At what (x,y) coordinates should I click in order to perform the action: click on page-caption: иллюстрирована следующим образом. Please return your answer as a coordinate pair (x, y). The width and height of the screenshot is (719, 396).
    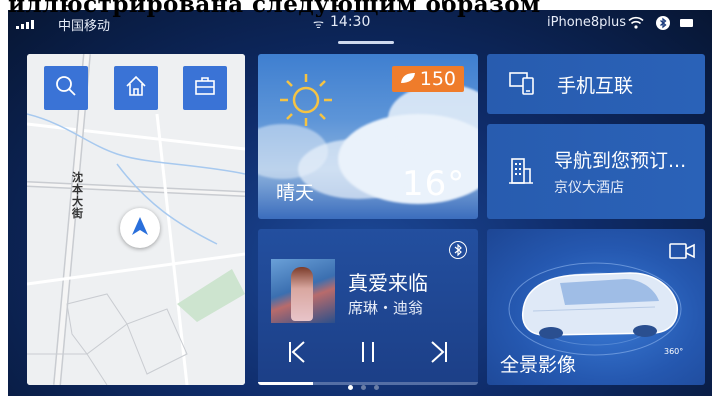
    Looking at the image, I should click on (274, 8).